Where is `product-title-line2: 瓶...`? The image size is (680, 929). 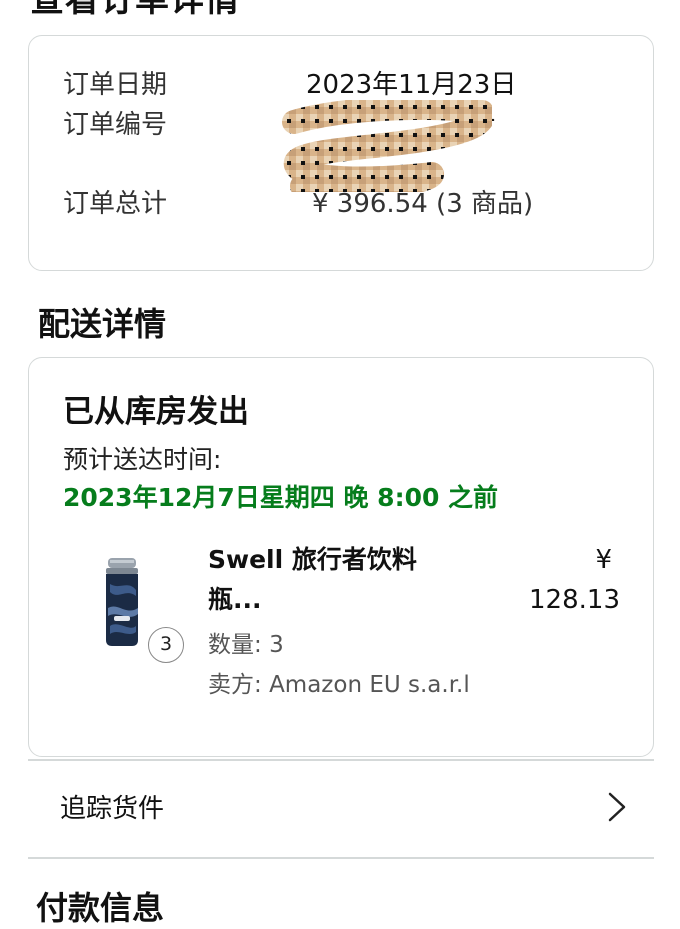 product-title-line2: 瓶... is located at coordinates (235, 599).